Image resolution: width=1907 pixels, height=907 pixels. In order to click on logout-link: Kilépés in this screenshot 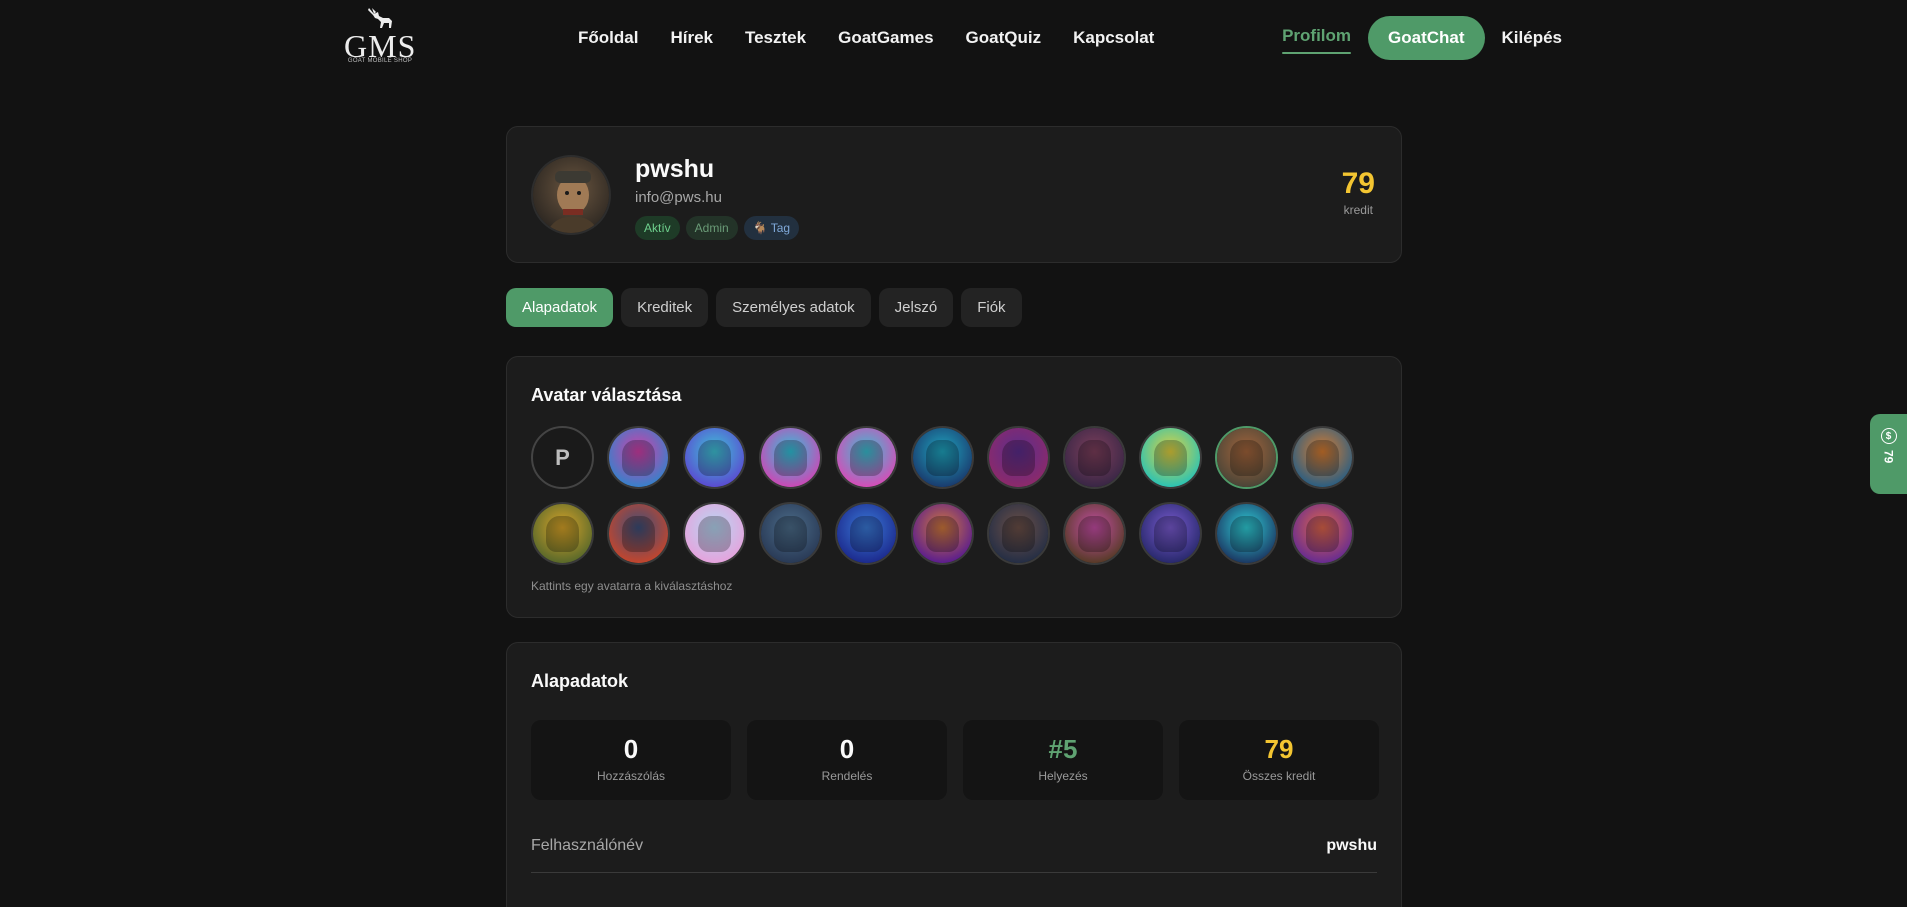, I will do `click(1532, 38)`.